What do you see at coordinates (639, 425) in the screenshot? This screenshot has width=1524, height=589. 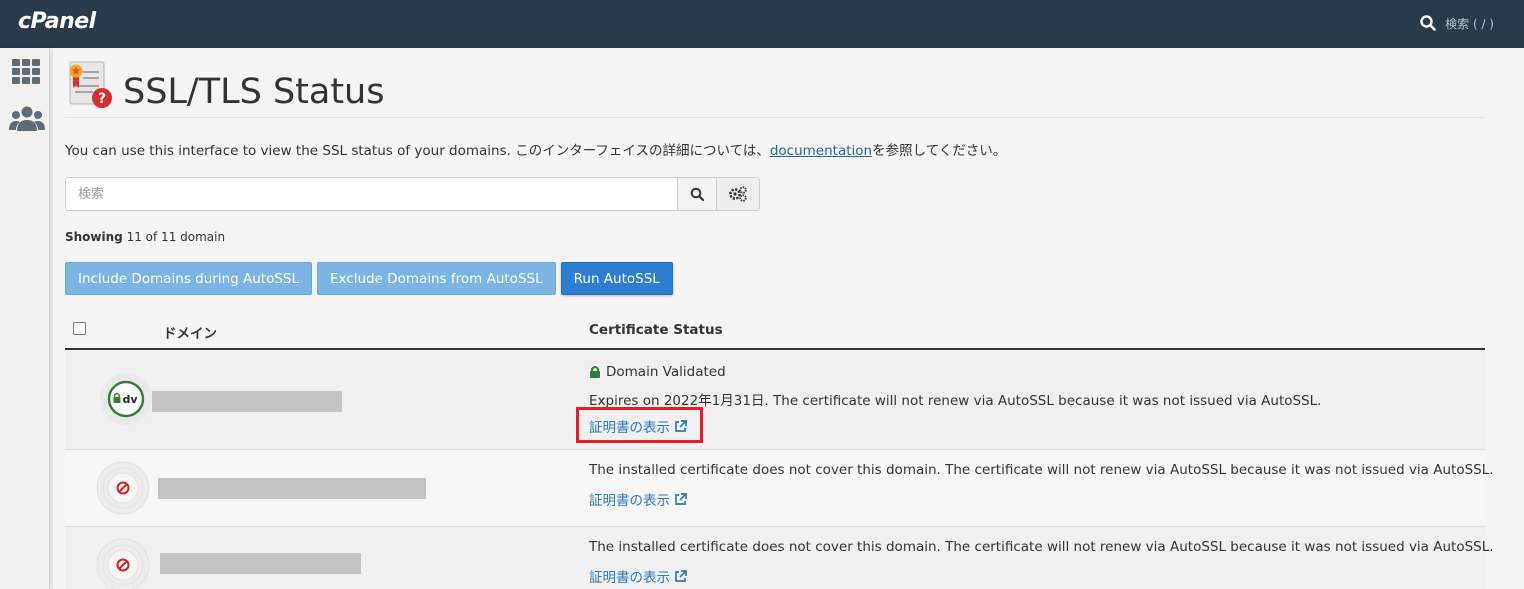 I see `highlight-annotation` at bounding box center [639, 425].